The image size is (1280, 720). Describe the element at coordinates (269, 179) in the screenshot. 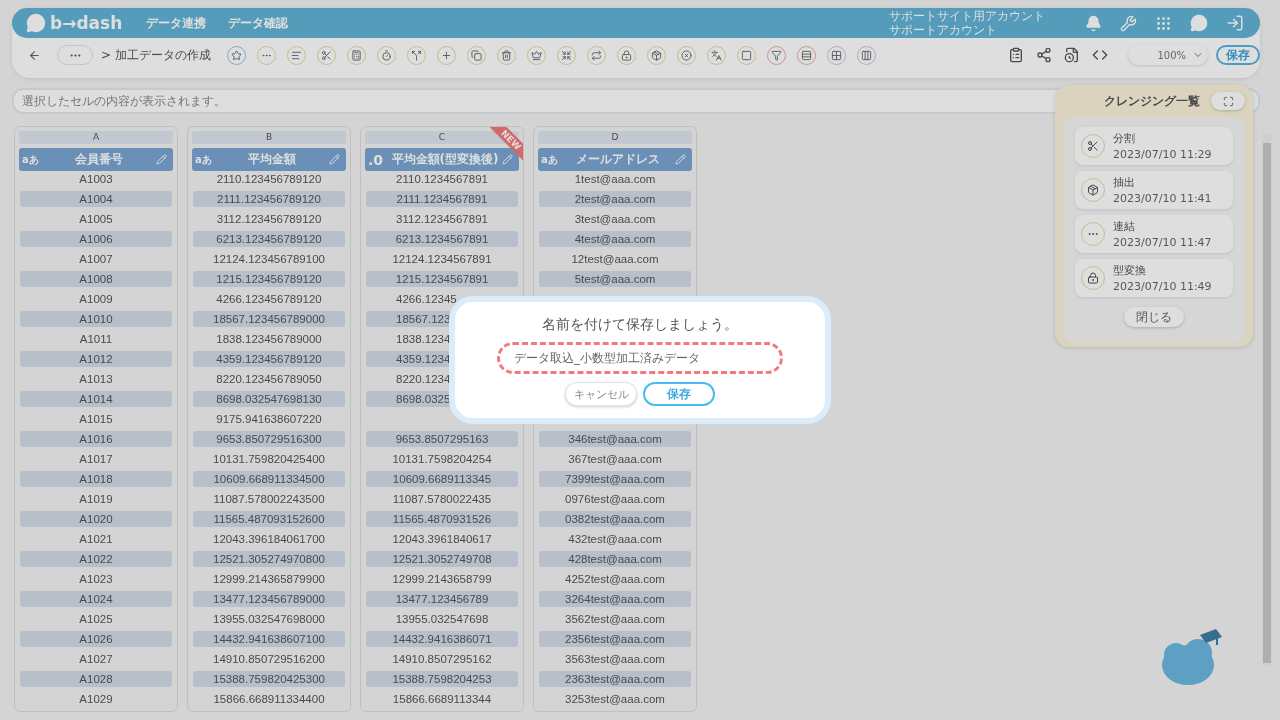

I see `table-cell-text: 2110.123456789120` at that location.